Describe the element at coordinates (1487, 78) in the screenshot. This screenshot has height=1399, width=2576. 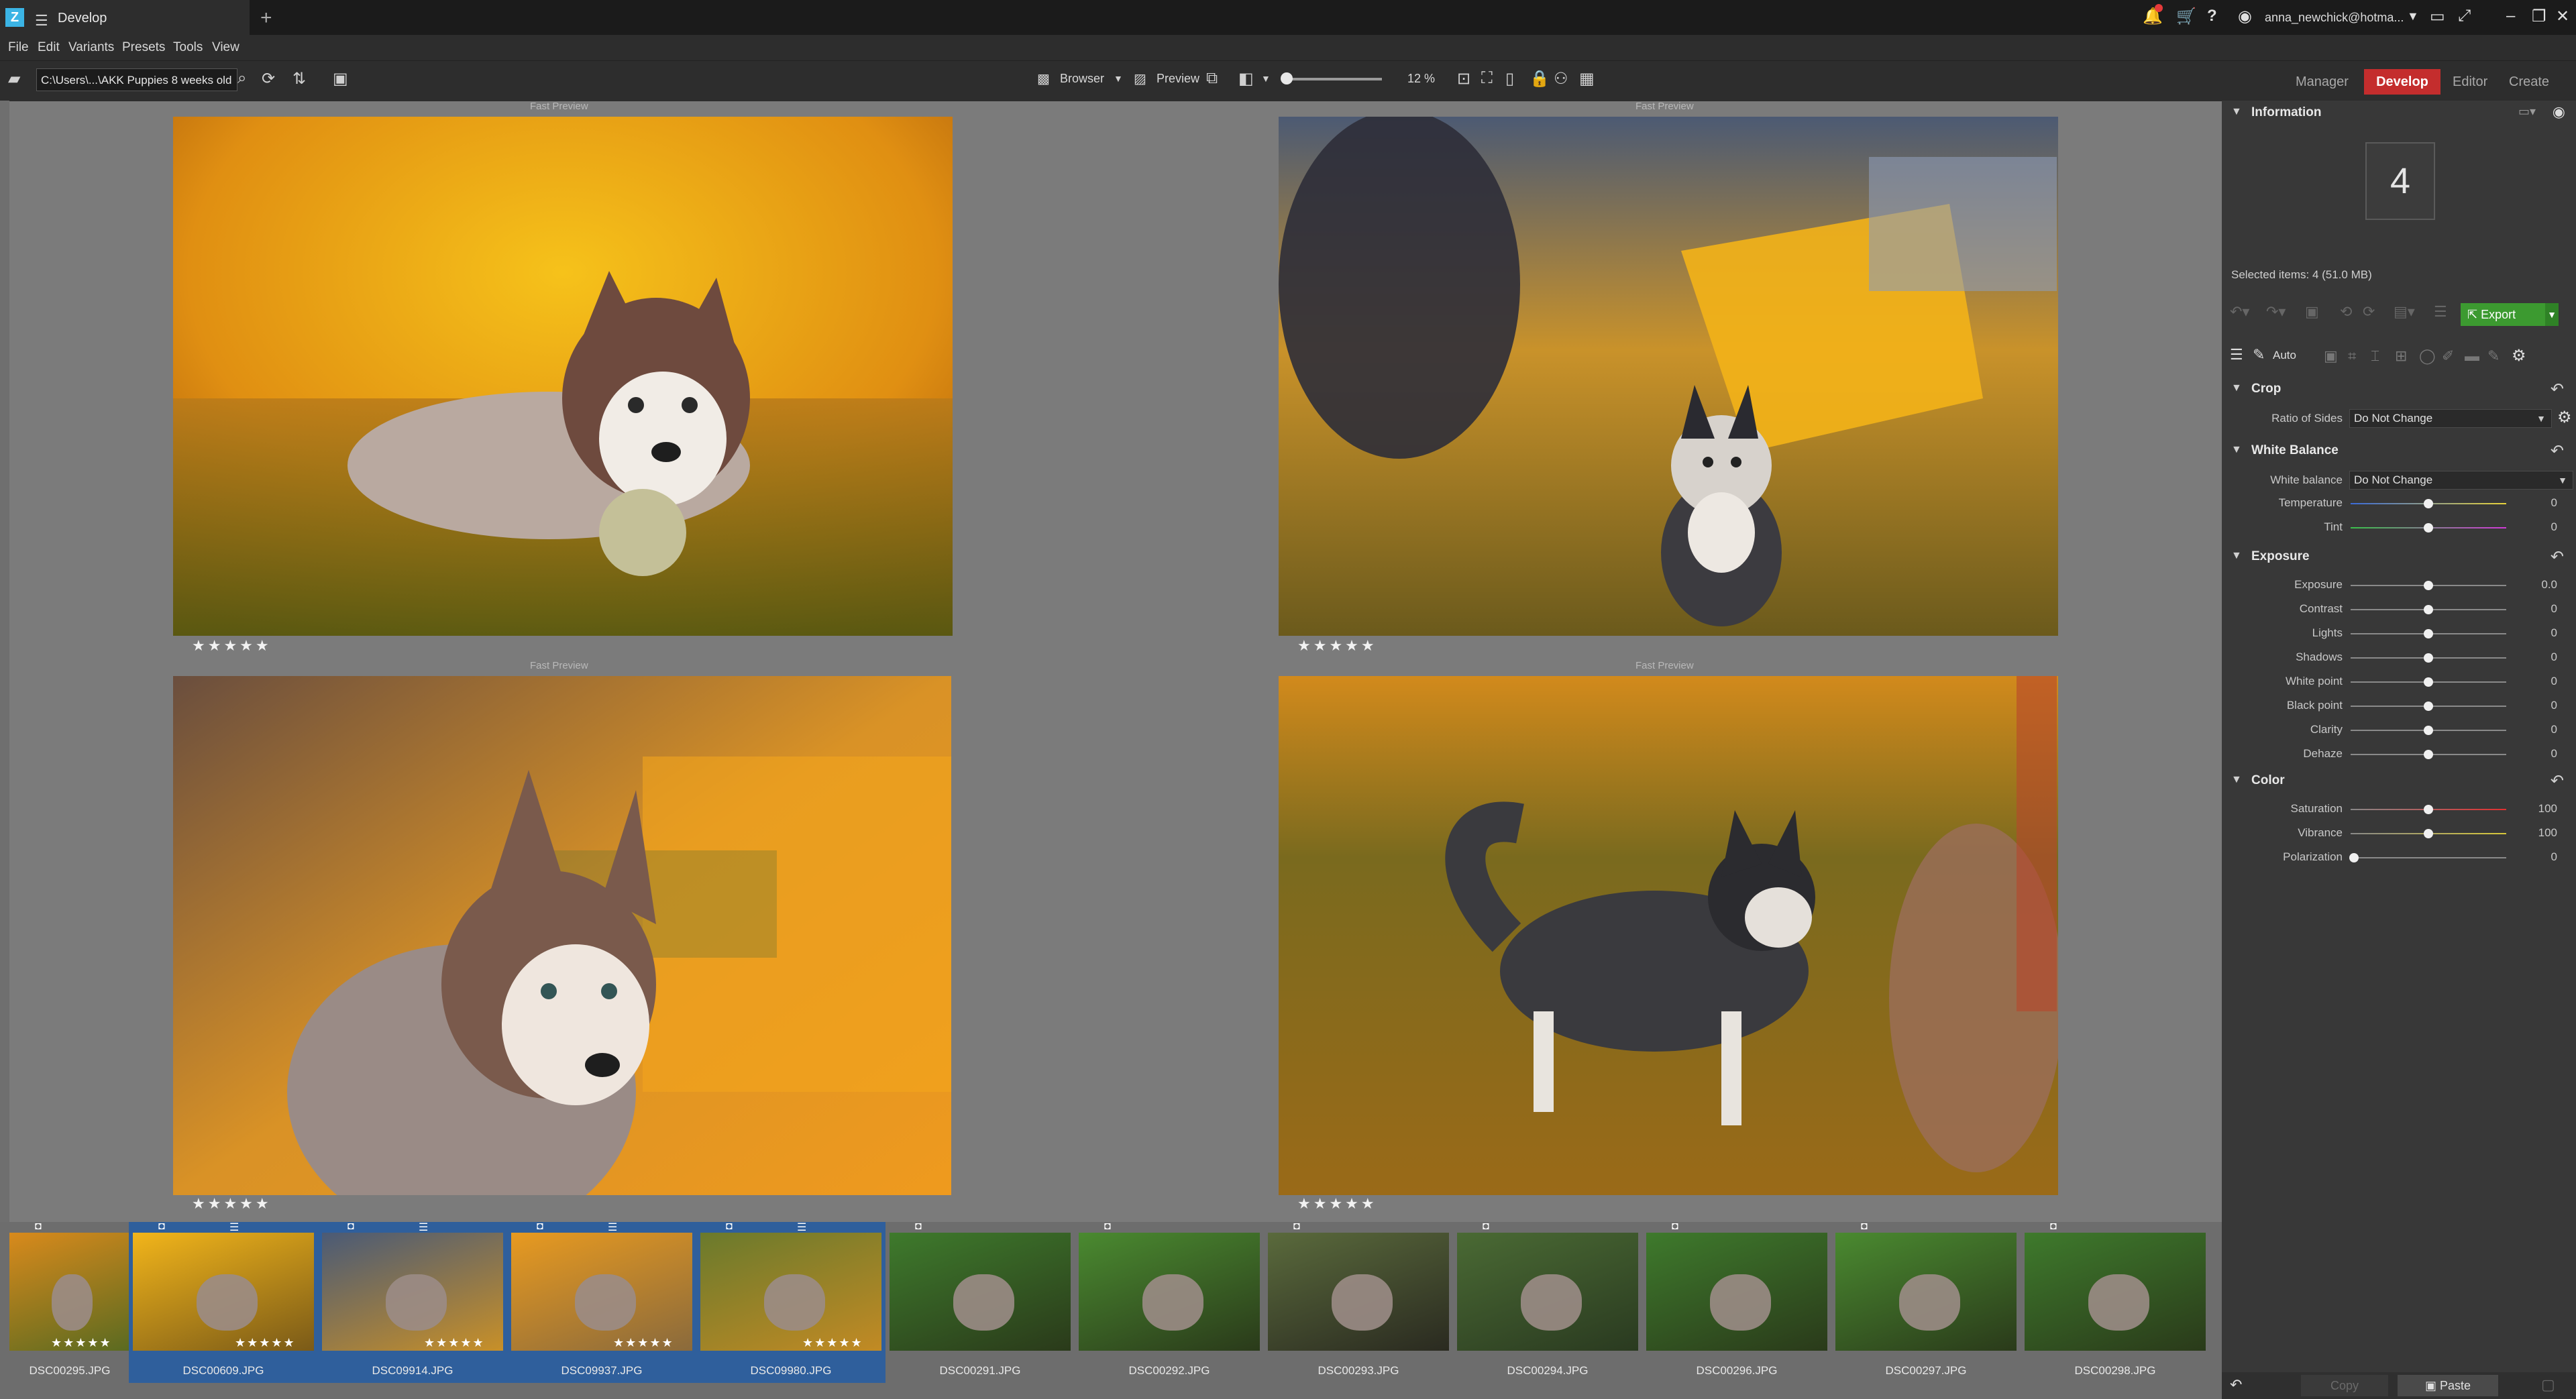
I see `fit-icon: ⛶` at that location.